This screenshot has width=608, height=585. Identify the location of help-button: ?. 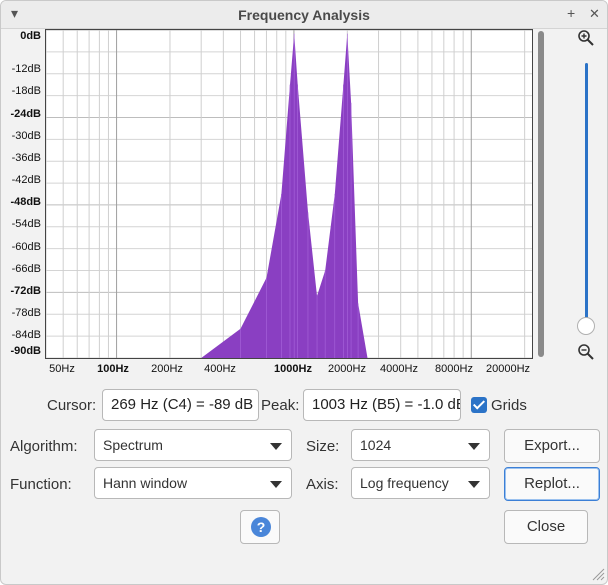
(260, 527).